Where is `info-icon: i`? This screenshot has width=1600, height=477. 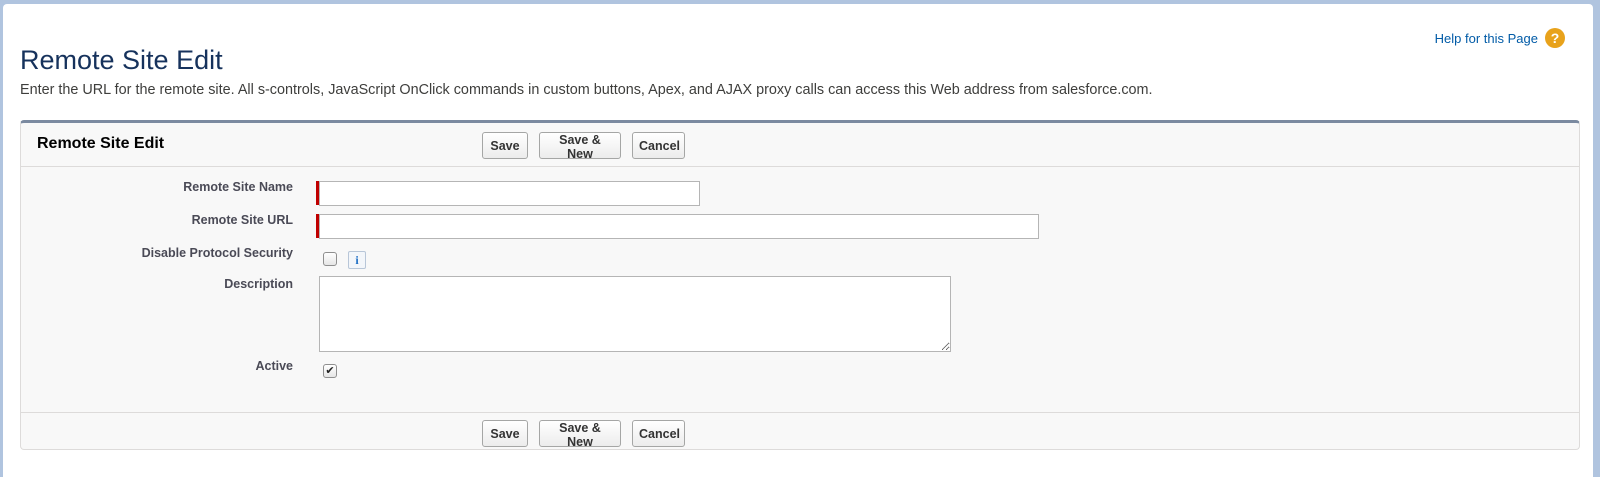
info-icon: i is located at coordinates (357, 260).